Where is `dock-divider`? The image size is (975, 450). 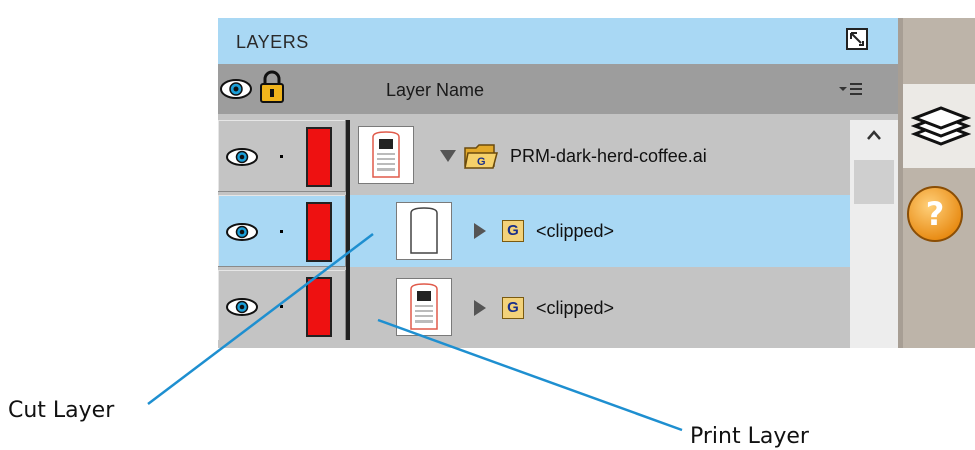 dock-divider is located at coordinates (900, 183).